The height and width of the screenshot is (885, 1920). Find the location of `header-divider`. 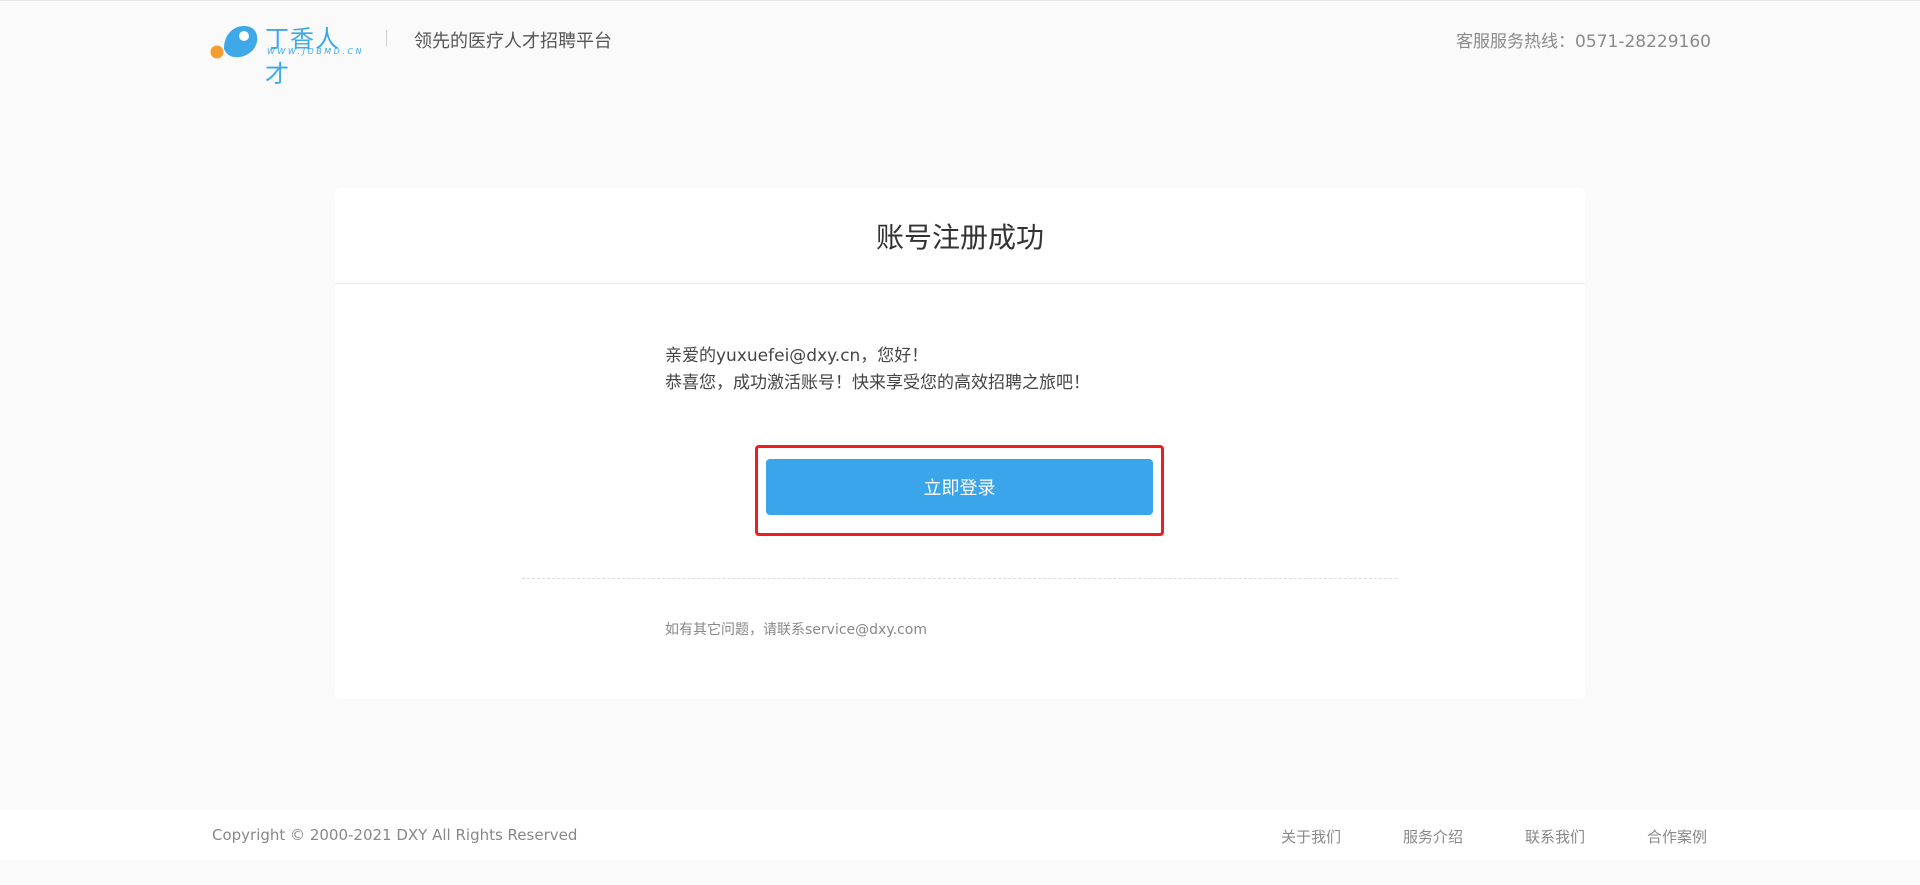

header-divider is located at coordinates (386, 38).